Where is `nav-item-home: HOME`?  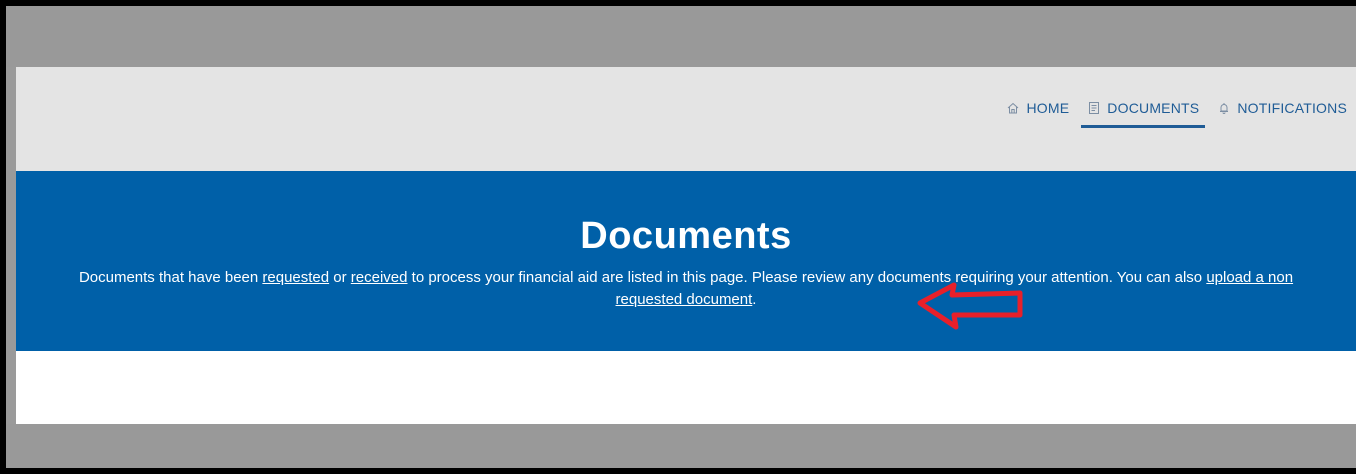
nav-item-home: HOME is located at coordinates (1037, 108).